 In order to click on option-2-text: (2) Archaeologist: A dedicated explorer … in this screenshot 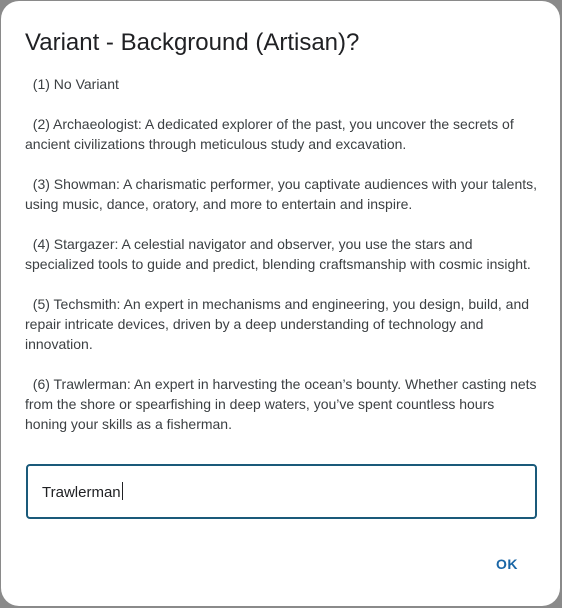, I will do `click(271, 134)`.